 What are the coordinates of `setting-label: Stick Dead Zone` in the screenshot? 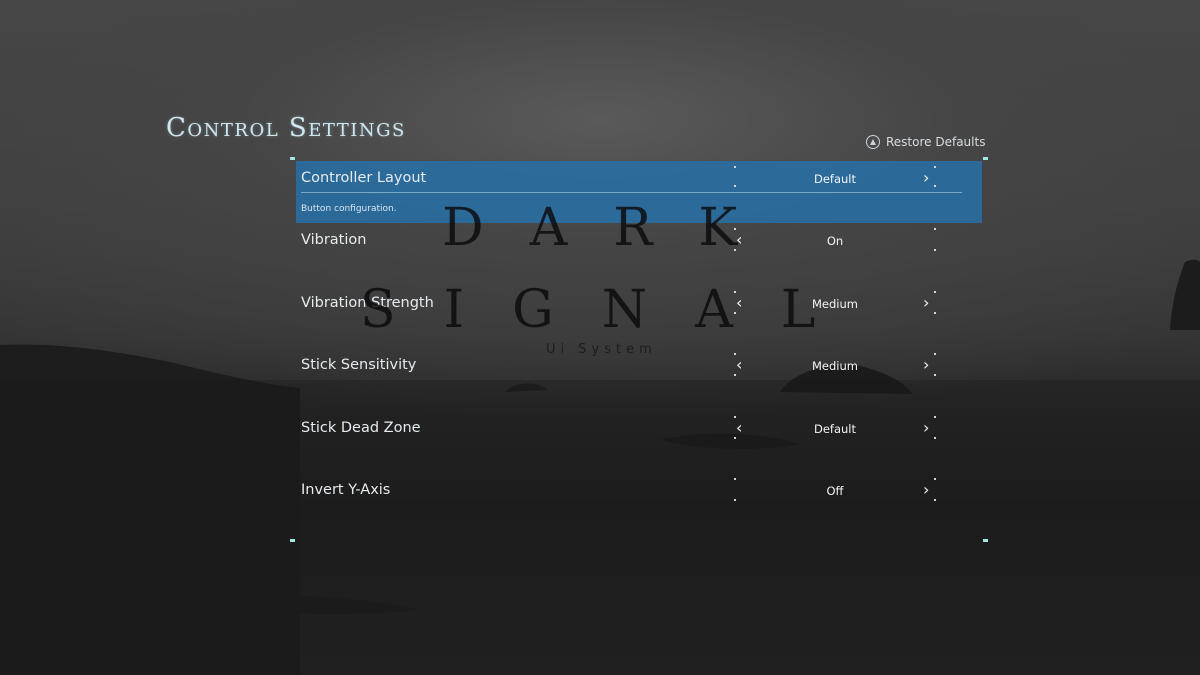 It's located at (361, 428).